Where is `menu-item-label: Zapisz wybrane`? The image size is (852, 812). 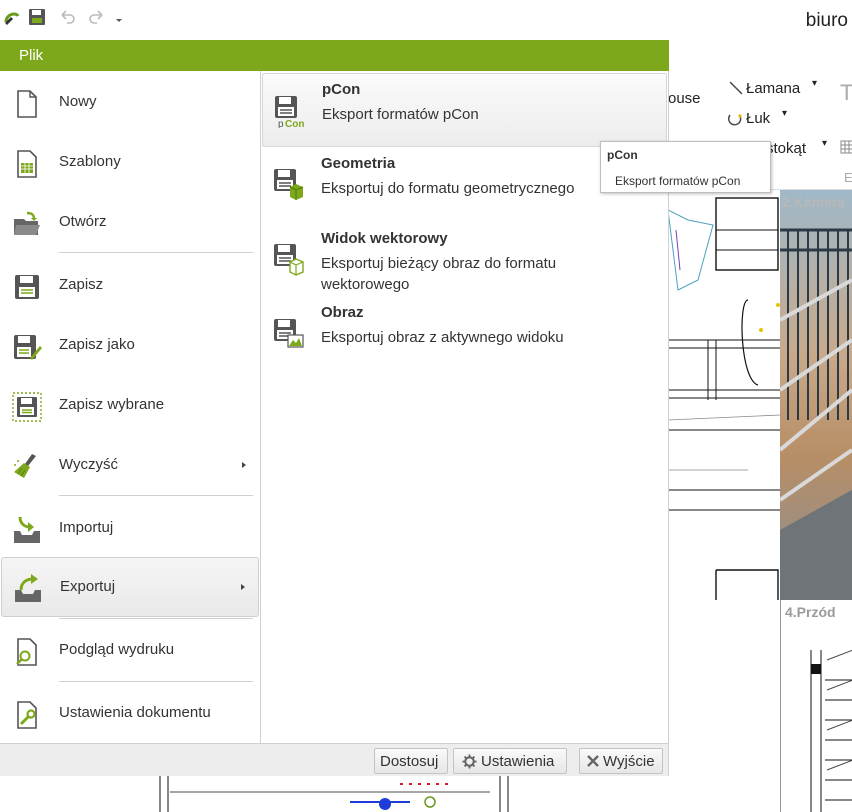
menu-item-label: Zapisz wybrane is located at coordinates (112, 404).